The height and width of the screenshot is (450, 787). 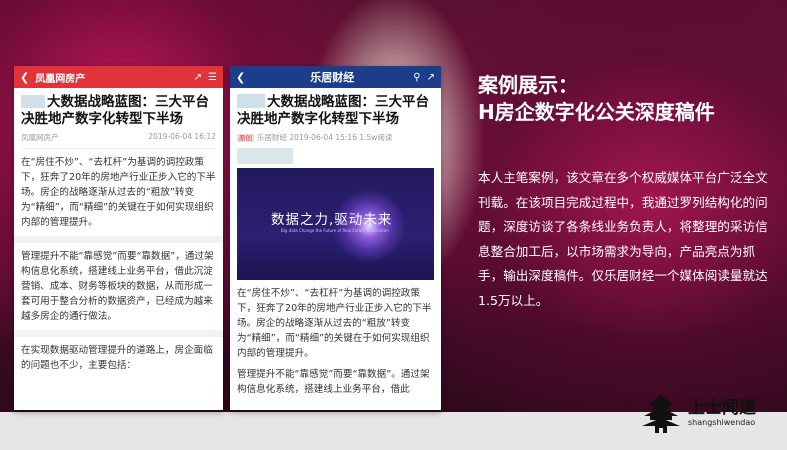 I want to click on article-meta: 凤凰网房产 2019-06-04 16:12, so click(x=118, y=137).